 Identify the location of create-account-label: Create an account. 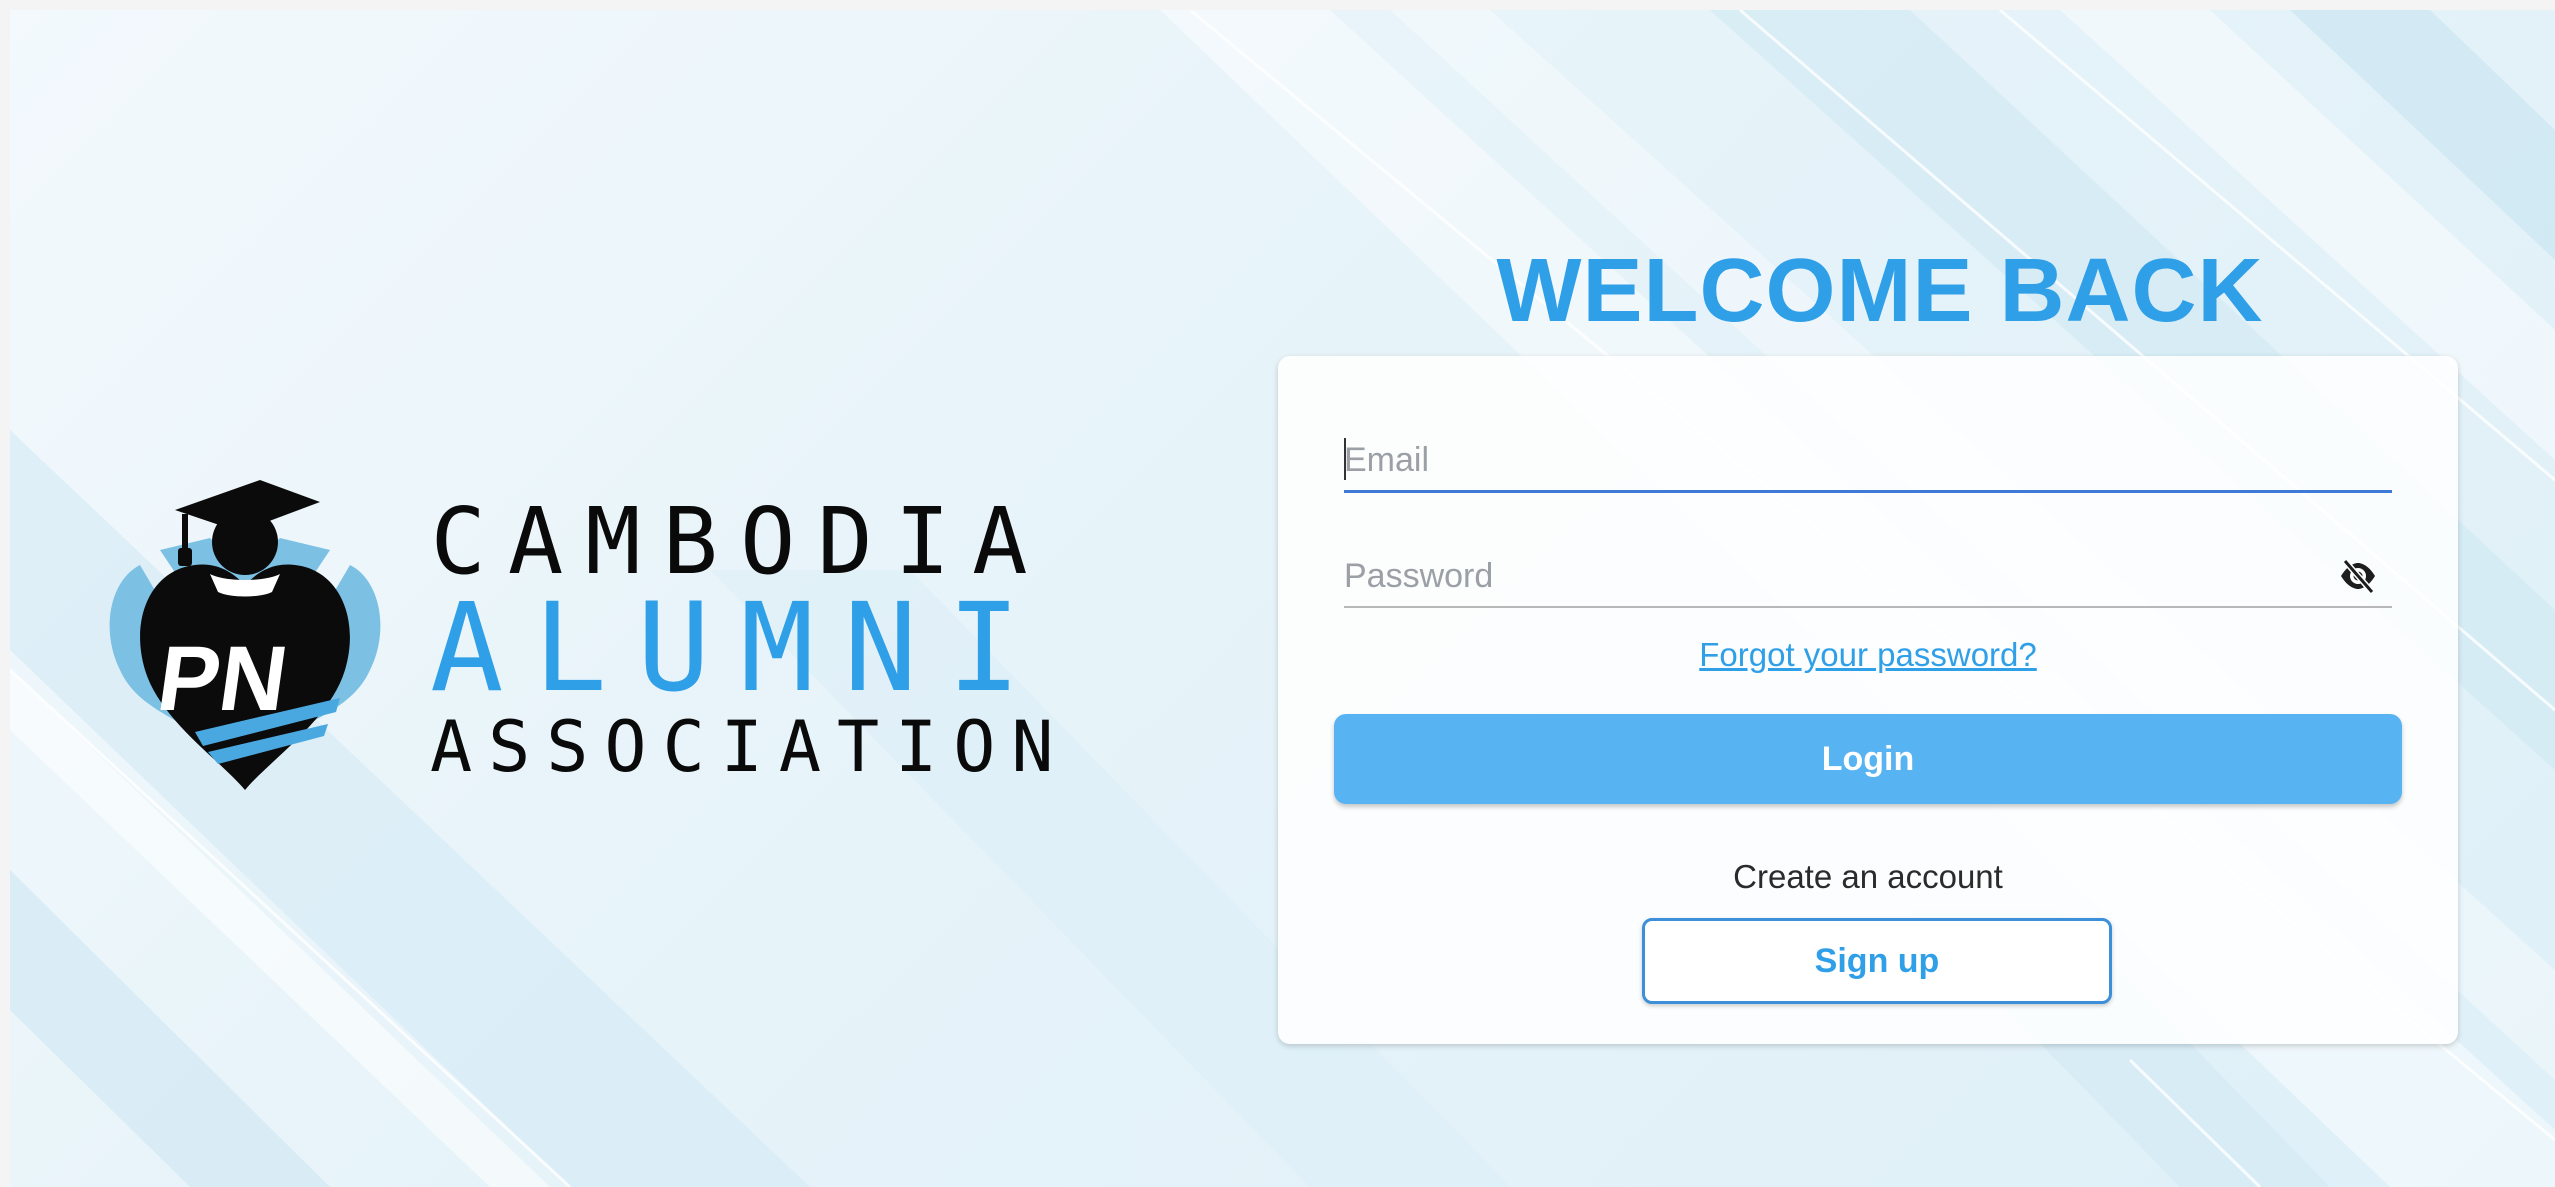
(1868, 876).